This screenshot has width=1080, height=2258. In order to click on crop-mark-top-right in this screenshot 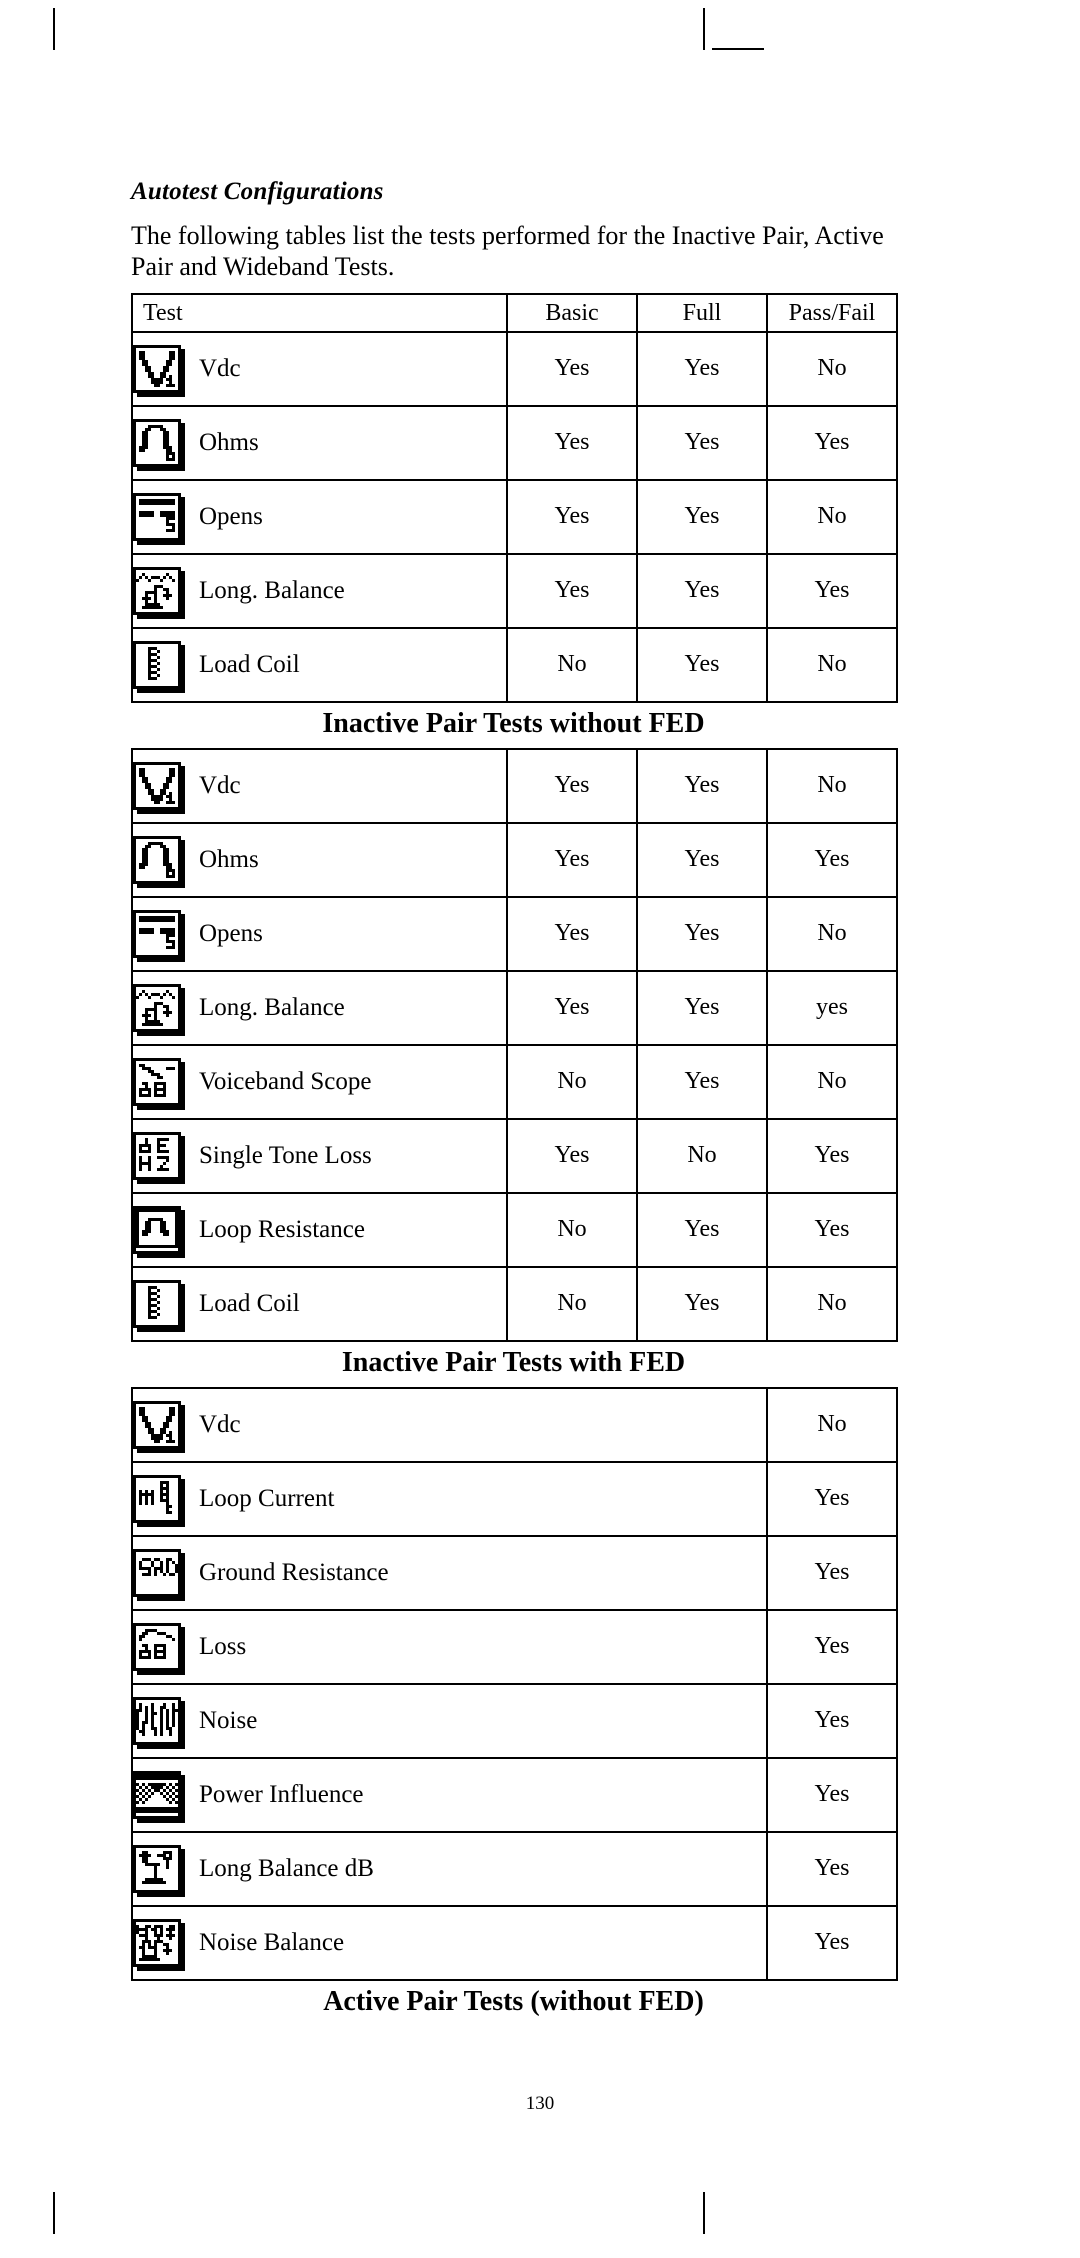, I will do `click(704, 29)`.